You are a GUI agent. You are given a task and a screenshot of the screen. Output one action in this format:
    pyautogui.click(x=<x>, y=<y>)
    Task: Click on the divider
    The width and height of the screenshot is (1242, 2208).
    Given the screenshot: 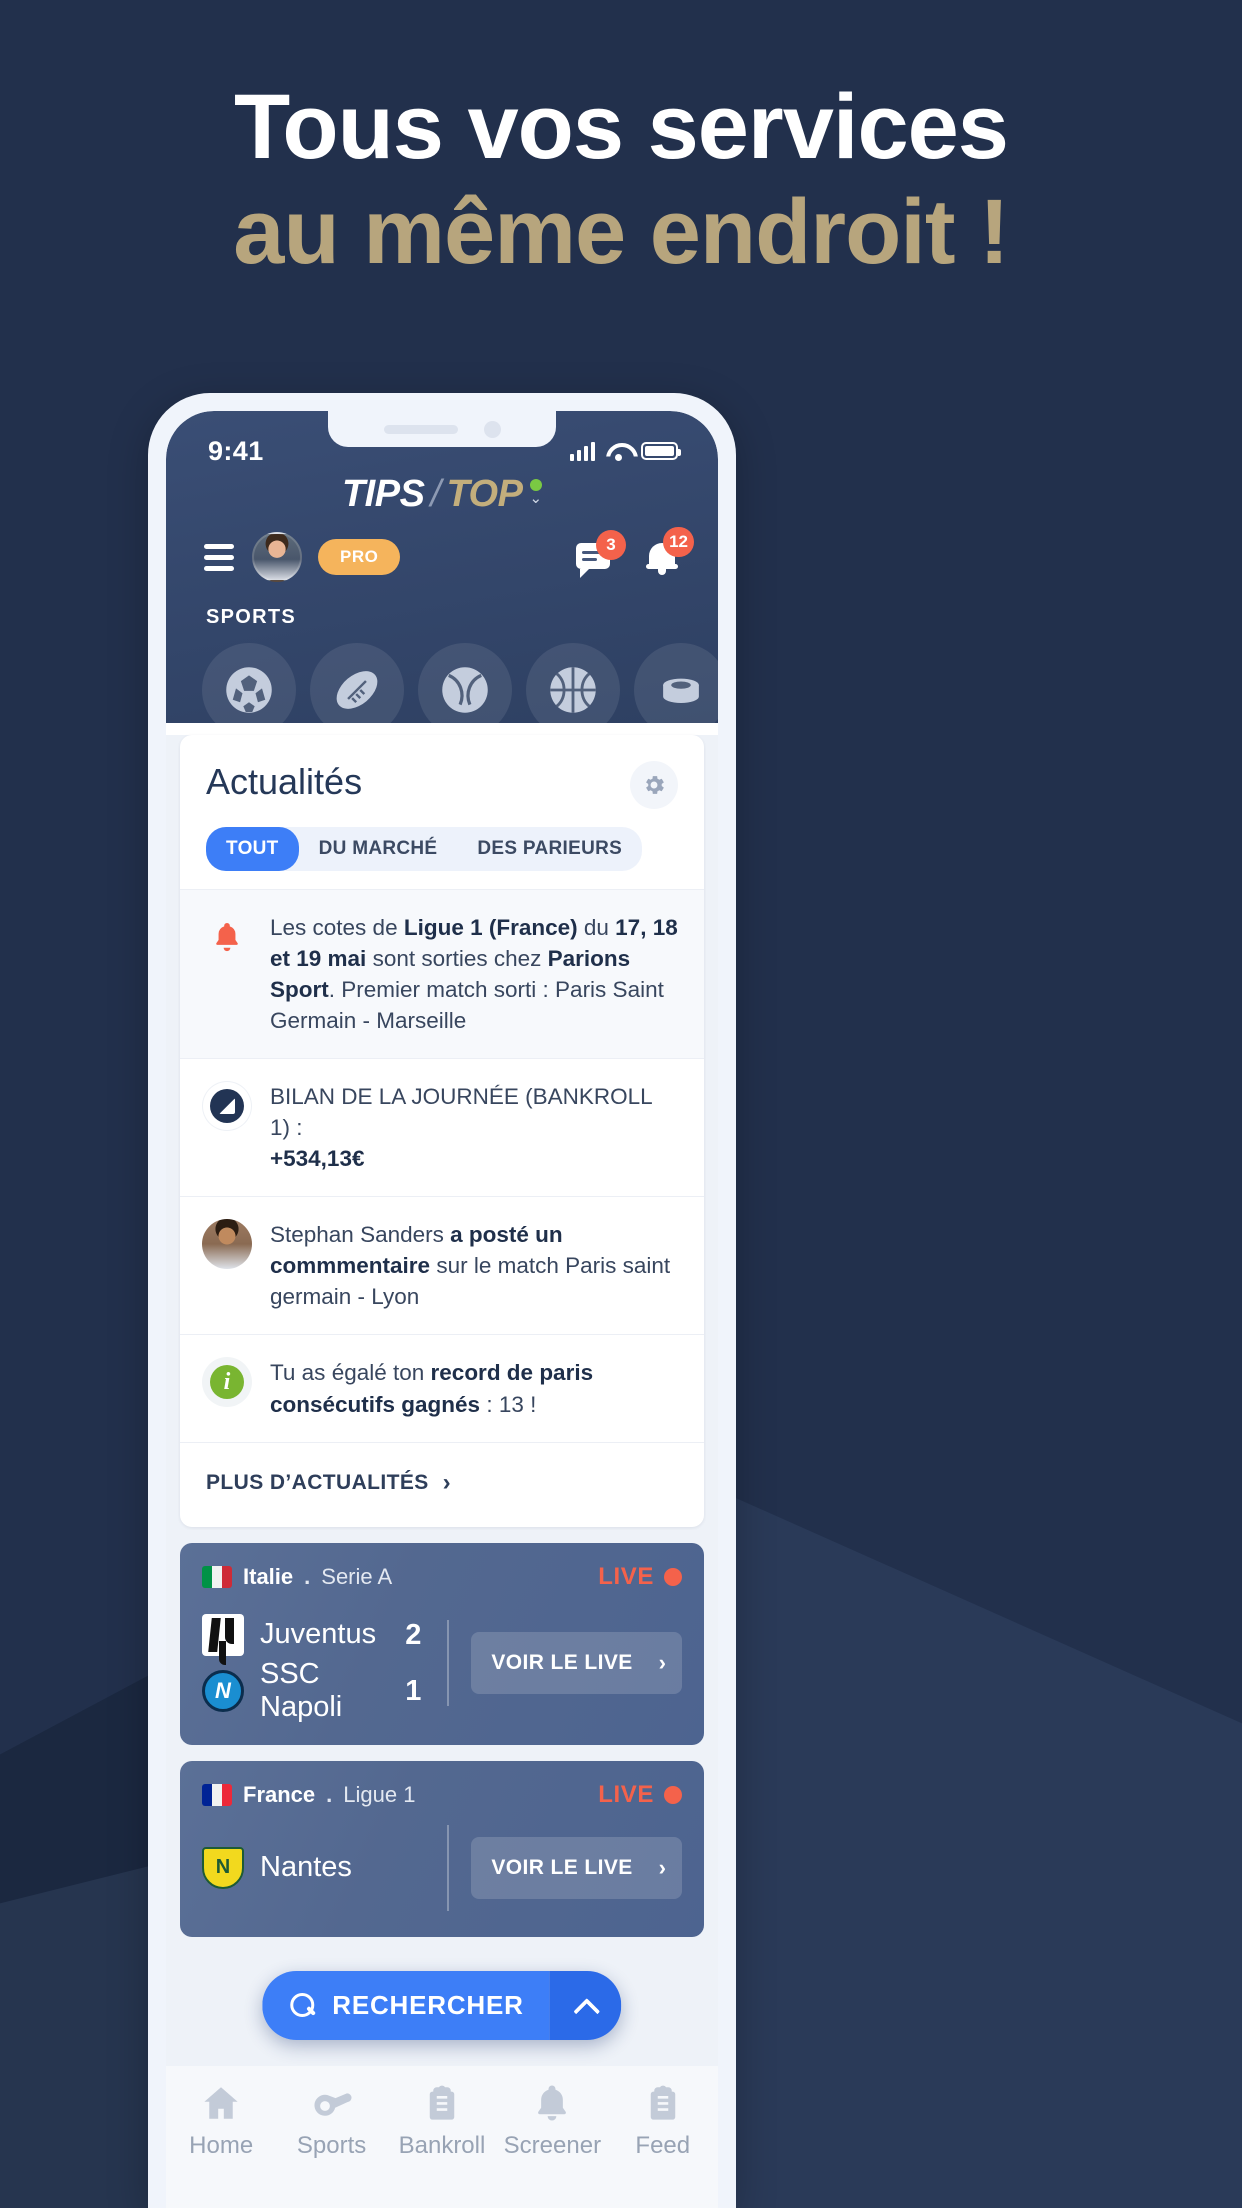 What is the action you would take?
    pyautogui.click(x=448, y=1867)
    